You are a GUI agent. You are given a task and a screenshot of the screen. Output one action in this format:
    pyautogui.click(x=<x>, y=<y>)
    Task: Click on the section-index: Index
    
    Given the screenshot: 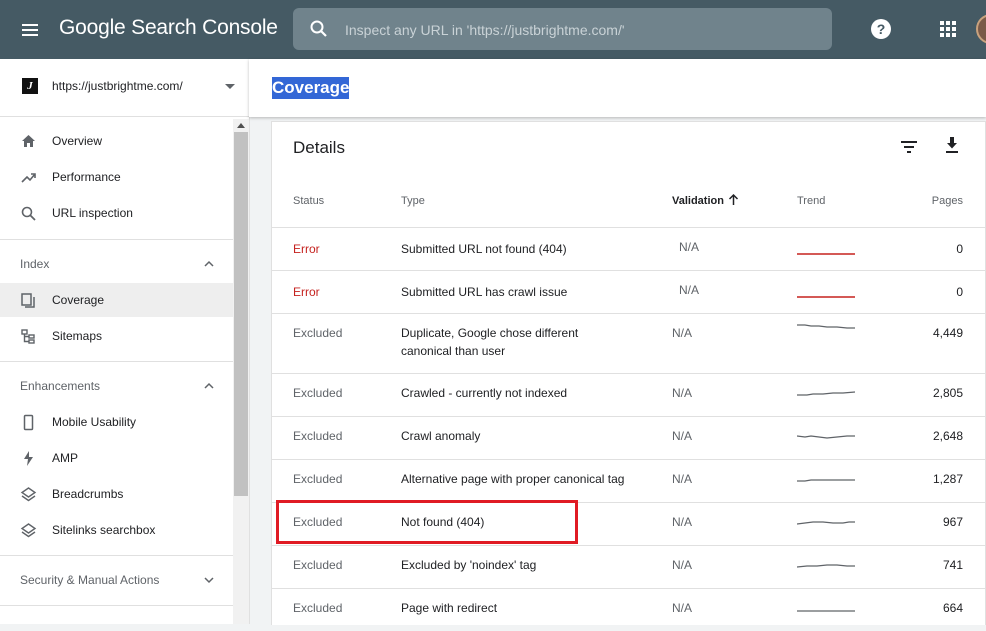 What is the action you would take?
    pyautogui.click(x=116, y=264)
    